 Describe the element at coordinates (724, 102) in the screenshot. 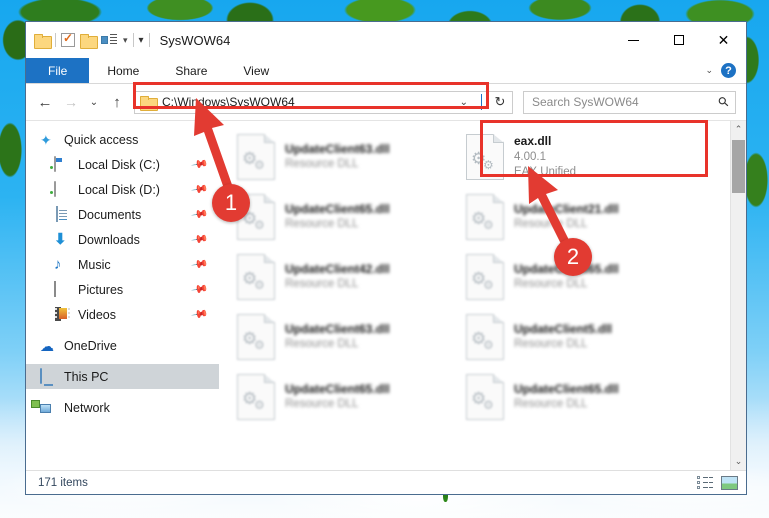

I see `search-icon: ⚲` at that location.